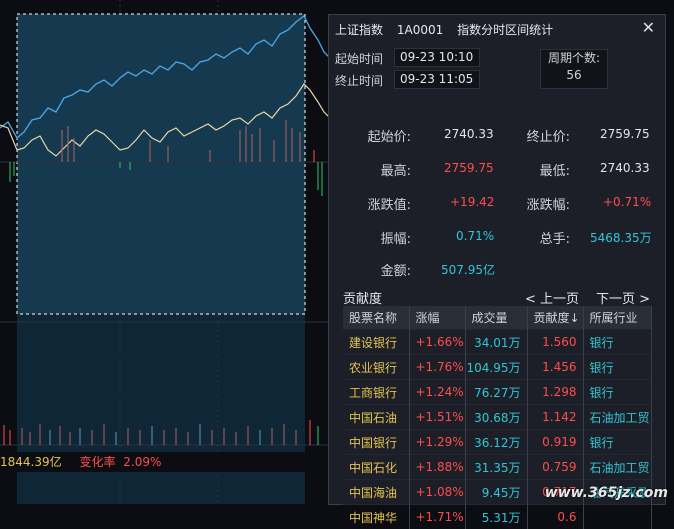 The width and height of the screenshot is (674, 529). I want to click on amplitude-label: 振幅:, so click(371, 237).